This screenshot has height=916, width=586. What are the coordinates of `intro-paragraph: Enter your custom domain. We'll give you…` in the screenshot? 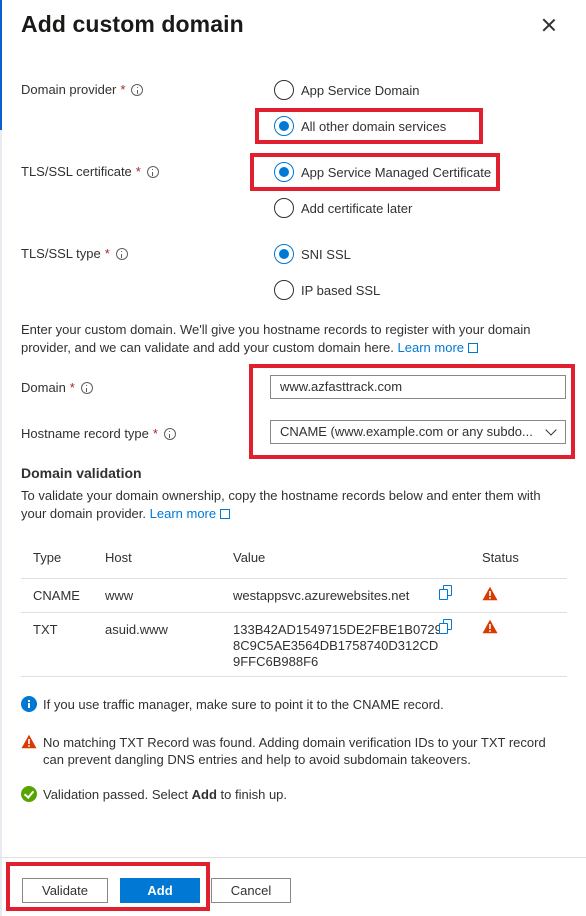 It's located at (293, 339).